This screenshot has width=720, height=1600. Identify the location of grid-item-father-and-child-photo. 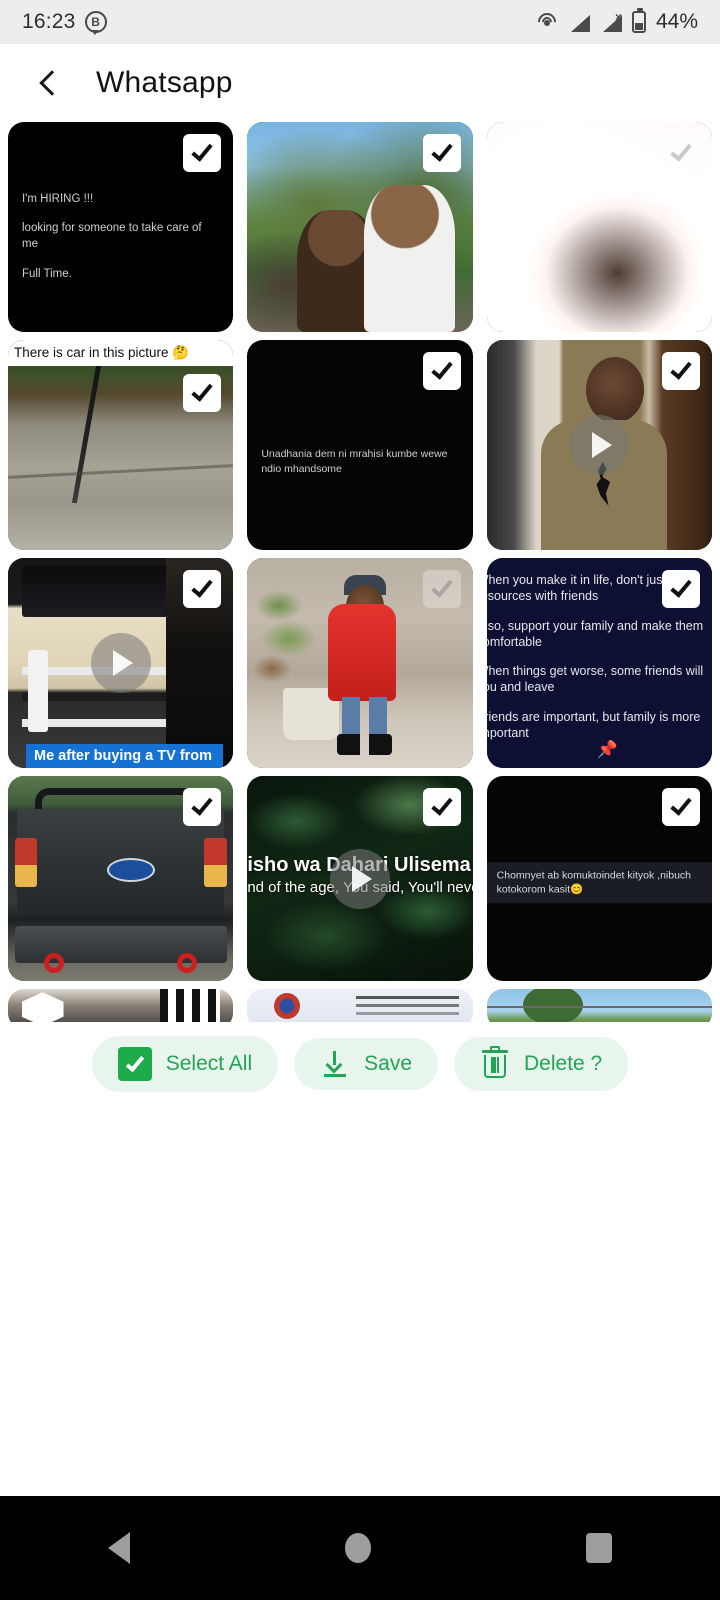
(360, 227).